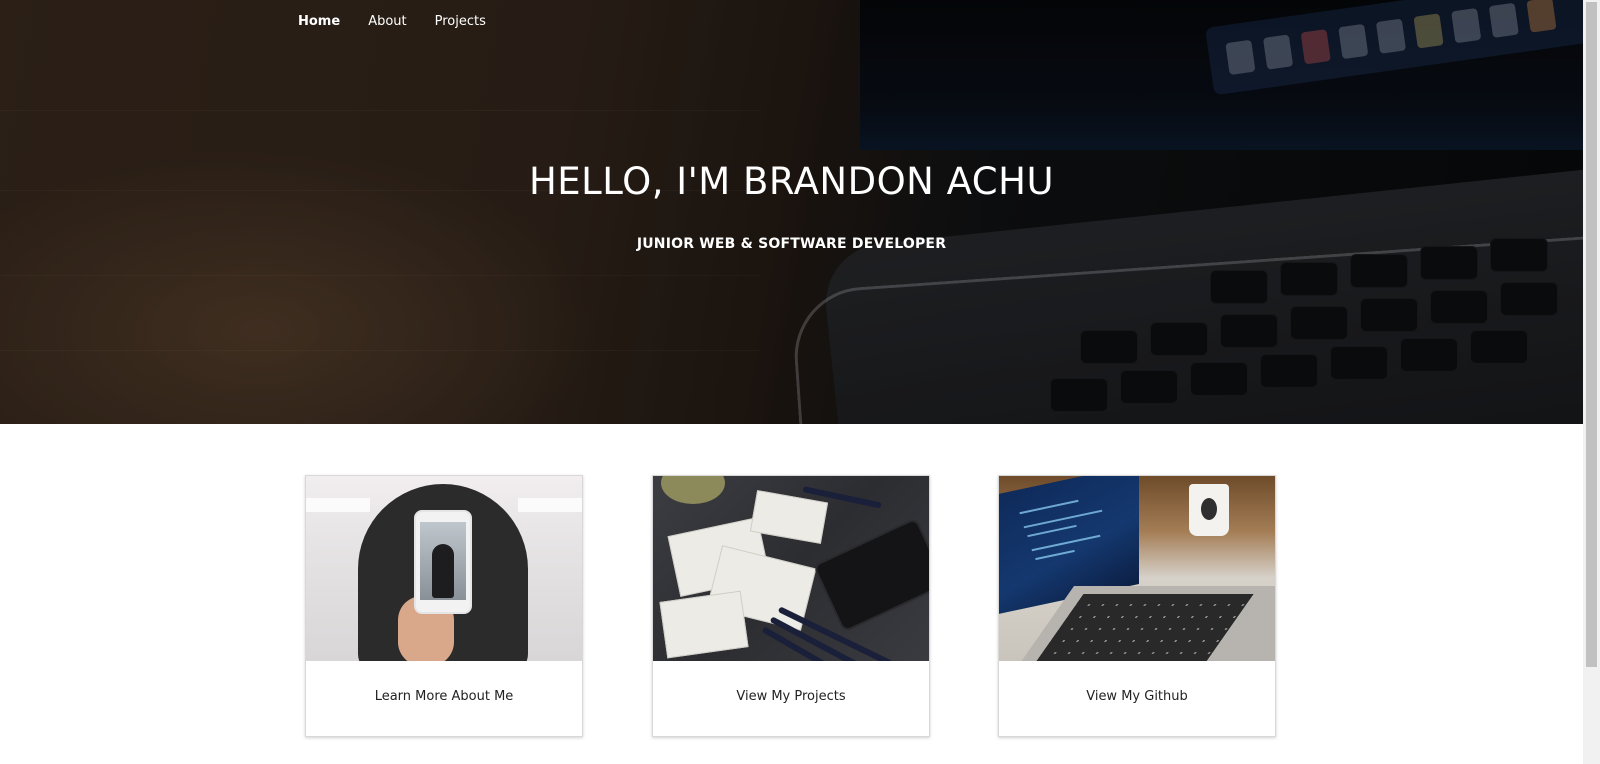 This screenshot has height=764, width=1600. Describe the element at coordinates (791, 181) in the screenshot. I see `hero-title: HELLO, I'M BRANDON ACHU` at that location.